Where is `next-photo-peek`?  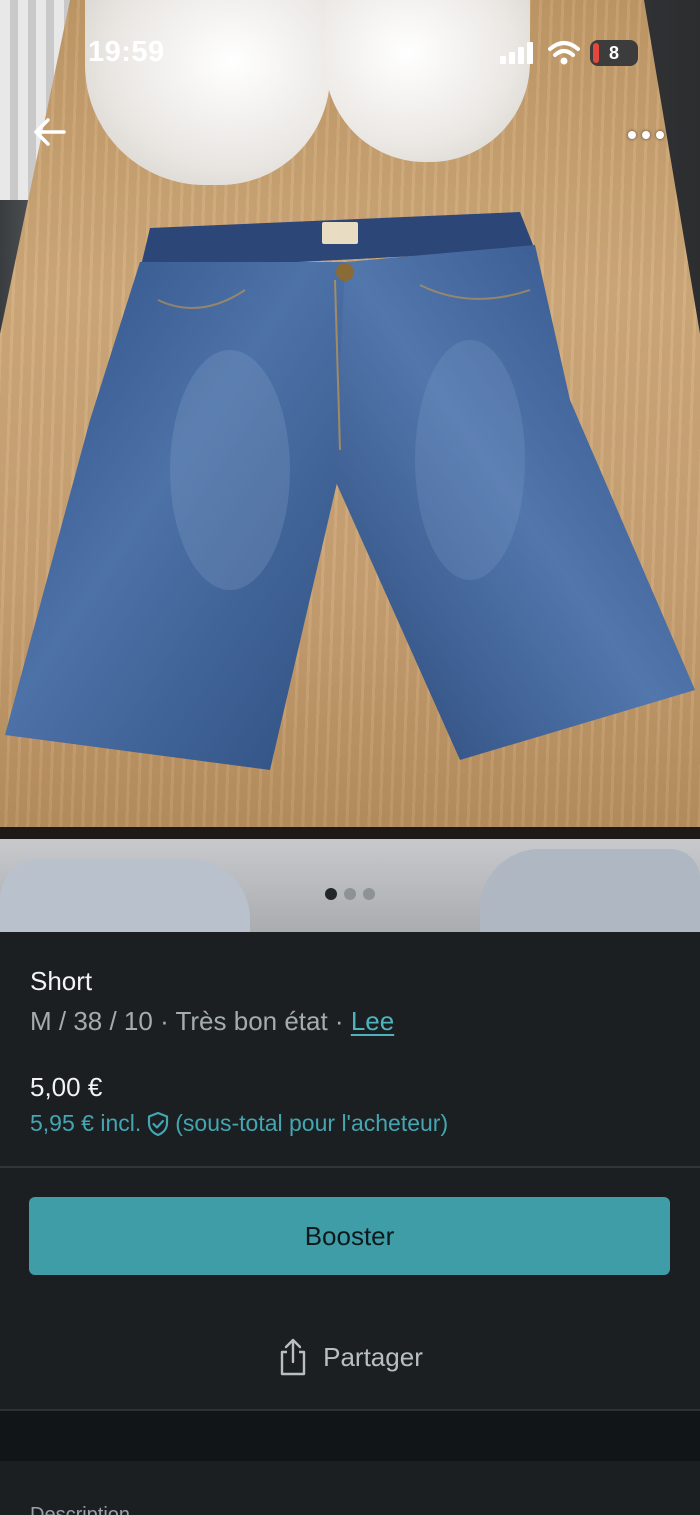
next-photo-peek is located at coordinates (350, 885).